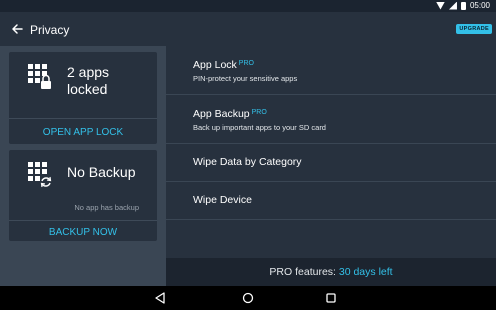 The width and height of the screenshot is (496, 310). I want to click on menu-item-title: Wipe Data by Category, so click(247, 162).